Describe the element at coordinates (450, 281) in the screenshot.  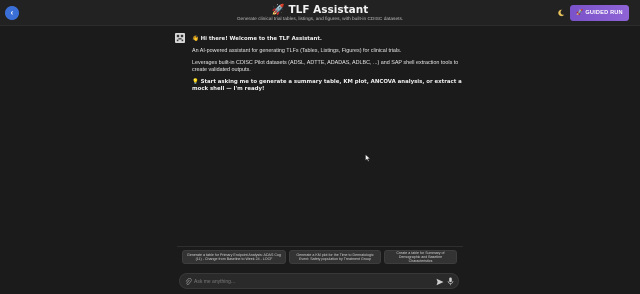
I see `microphone-icon` at that location.